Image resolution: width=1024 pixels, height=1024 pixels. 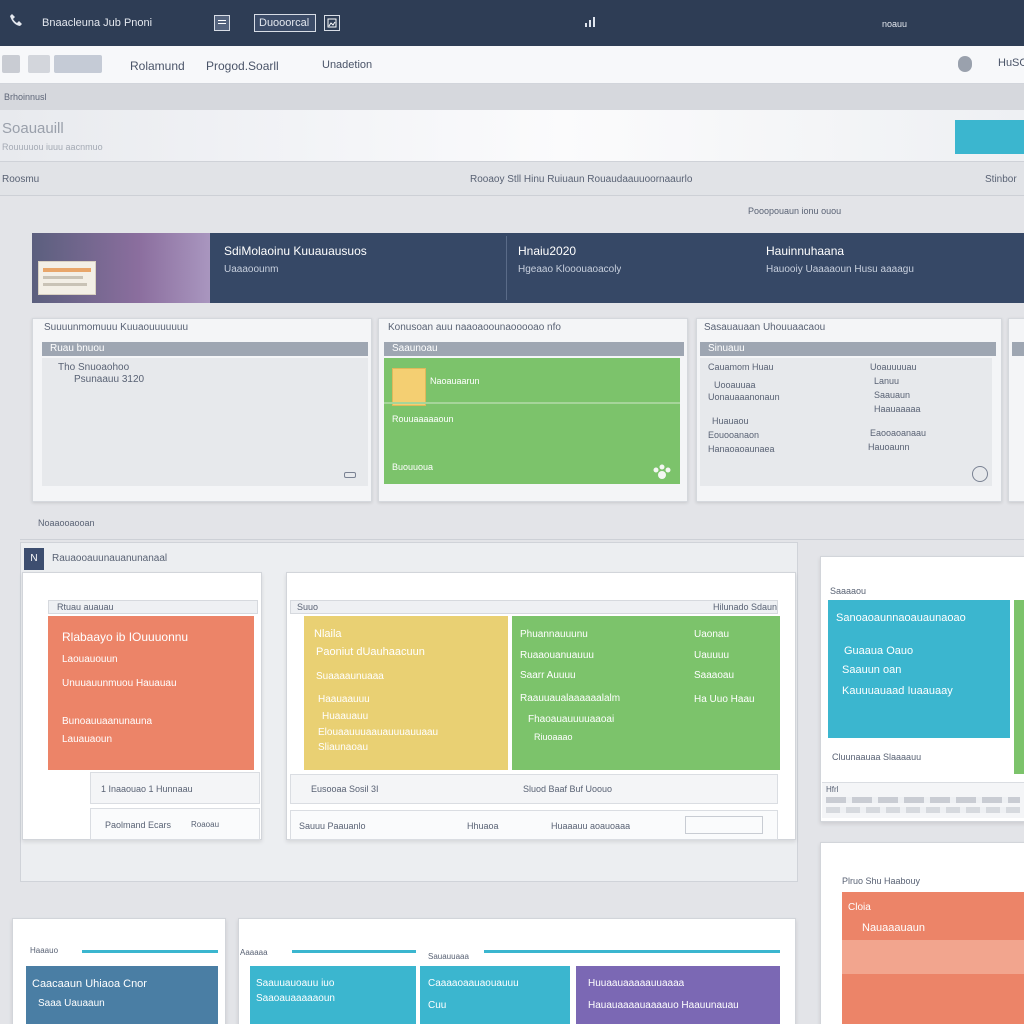 I want to click on card-details-left: Eouooanaon, so click(x=734, y=435).